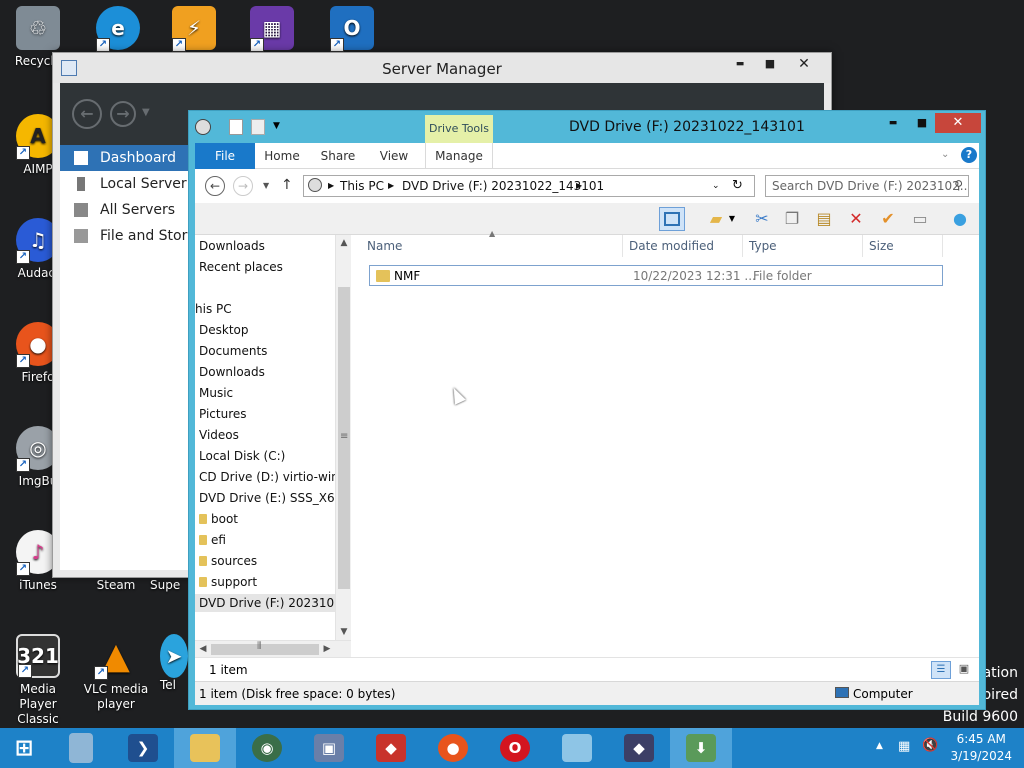  I want to click on address-dropdown-icon: ⌄, so click(716, 186).